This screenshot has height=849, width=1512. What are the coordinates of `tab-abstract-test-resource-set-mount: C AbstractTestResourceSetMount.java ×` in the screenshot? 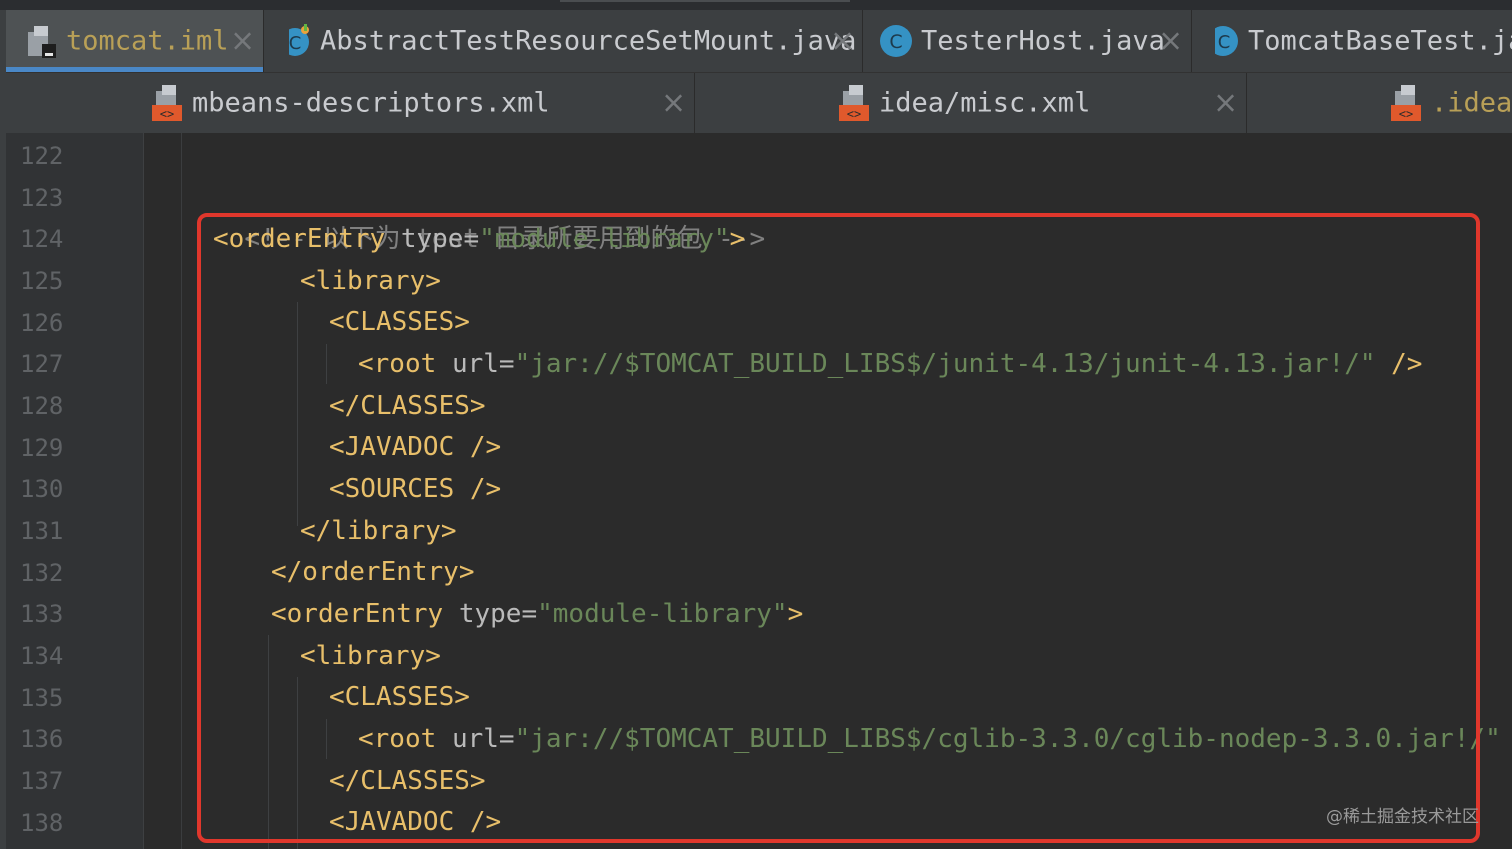 It's located at (563, 41).